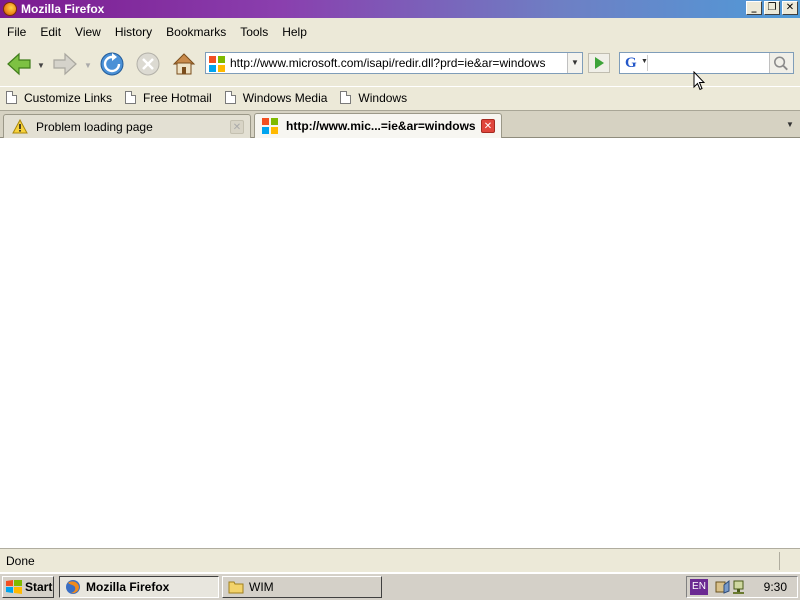 The height and width of the screenshot is (600, 800). What do you see at coordinates (574, 63) in the screenshot?
I see `url-history-dropdown: ▼` at bounding box center [574, 63].